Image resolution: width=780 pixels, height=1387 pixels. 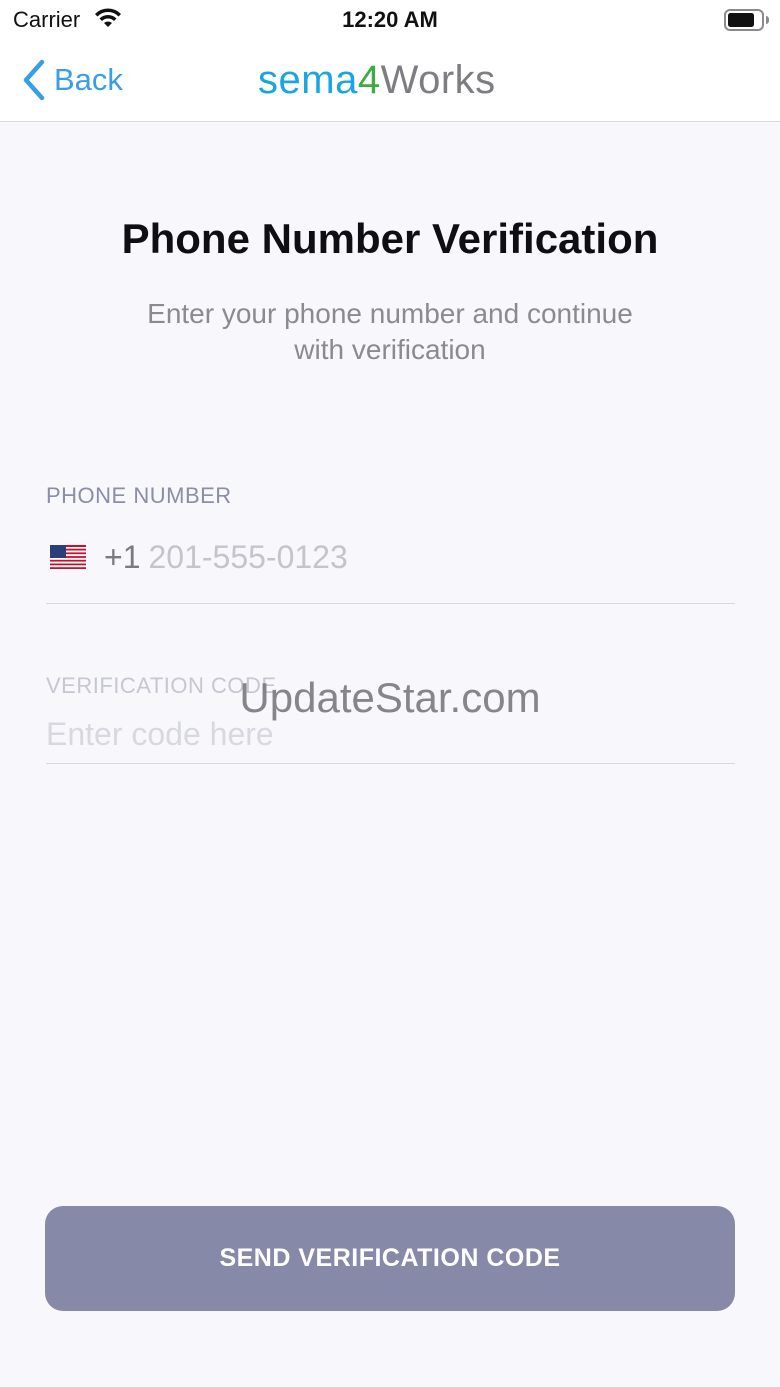 What do you see at coordinates (68, 557) in the screenshot?
I see `us-flag-icon` at bounding box center [68, 557].